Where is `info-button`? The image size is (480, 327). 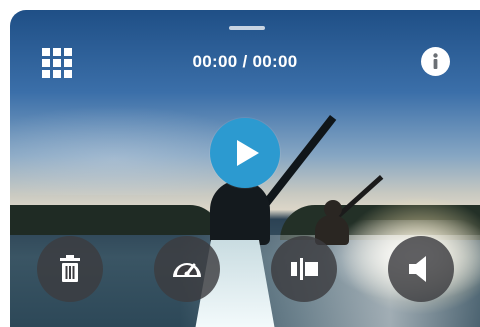 info-button is located at coordinates (435, 61).